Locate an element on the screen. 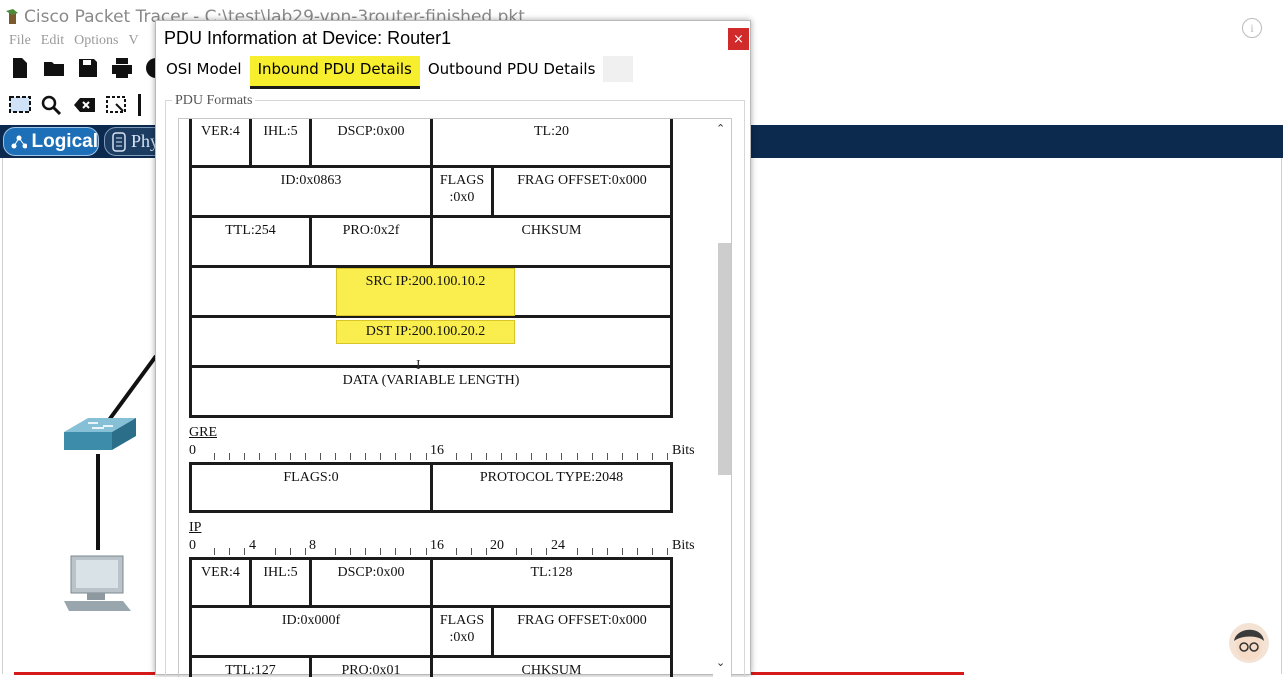 The image size is (1283, 677). gre-bit-ruler: 0 16 Bits is located at coordinates (449, 451).